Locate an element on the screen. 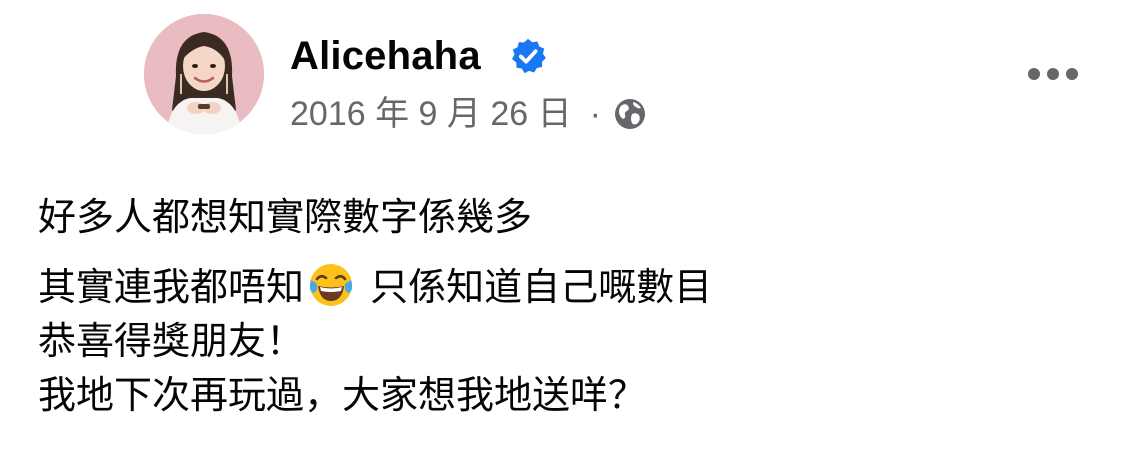 This screenshot has width=1125, height=456. more-options-button is located at coordinates (1053, 74).